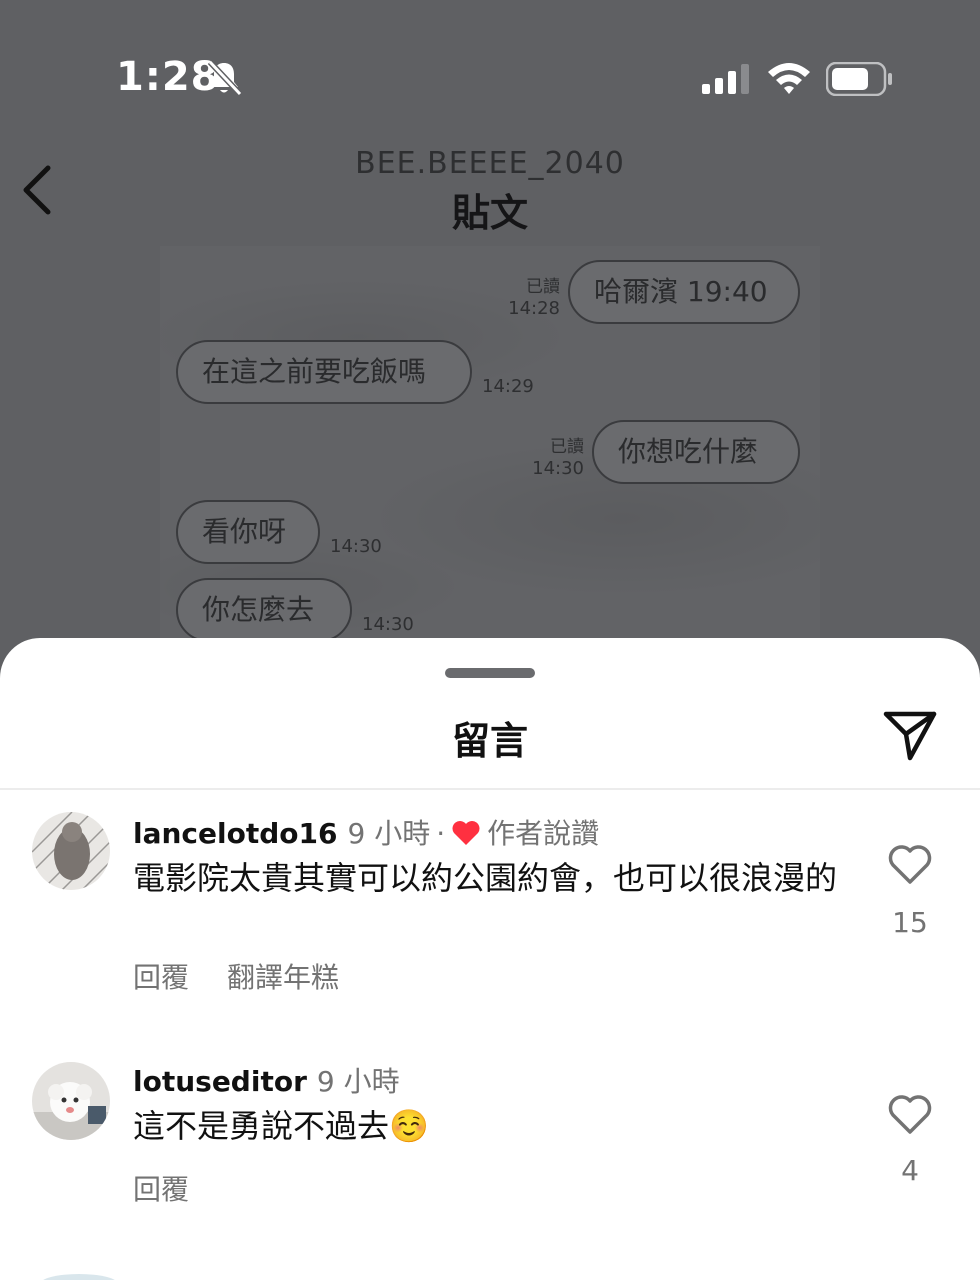 The image size is (980, 1280). Describe the element at coordinates (910, 734) in the screenshot. I see `send-icon` at that location.